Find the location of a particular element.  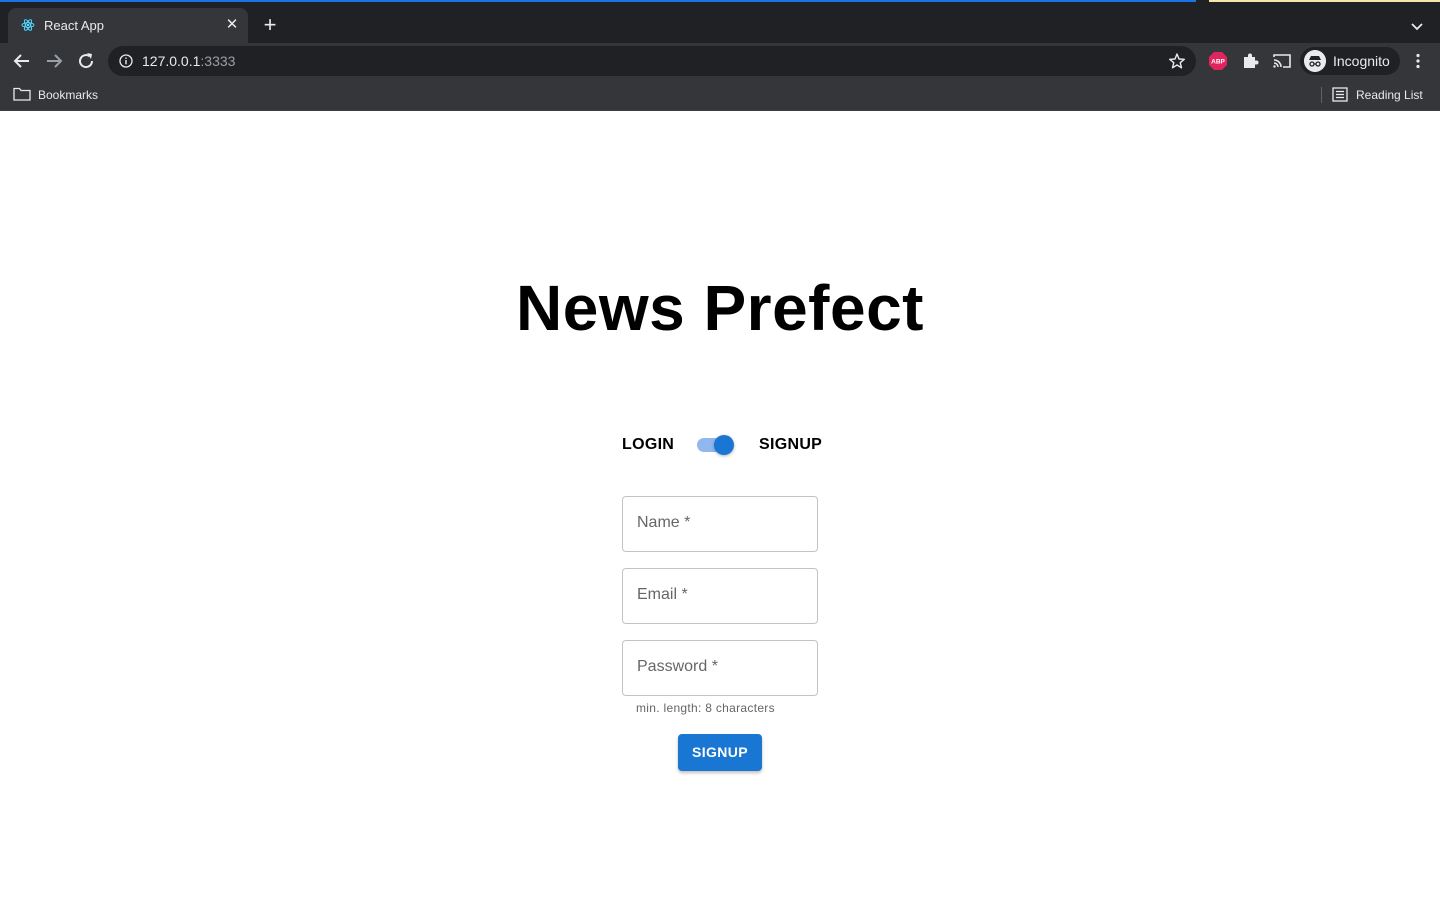

react-logo-icon is located at coordinates (28, 25).